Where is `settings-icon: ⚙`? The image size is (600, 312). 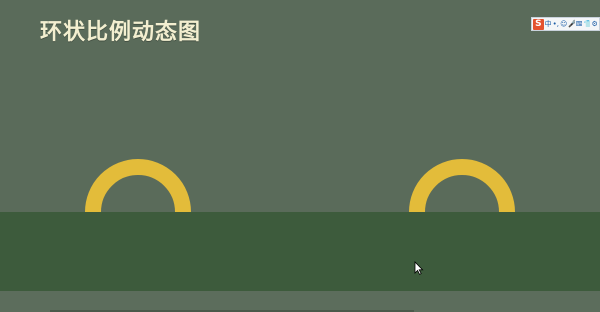 settings-icon: ⚙ is located at coordinates (594, 24).